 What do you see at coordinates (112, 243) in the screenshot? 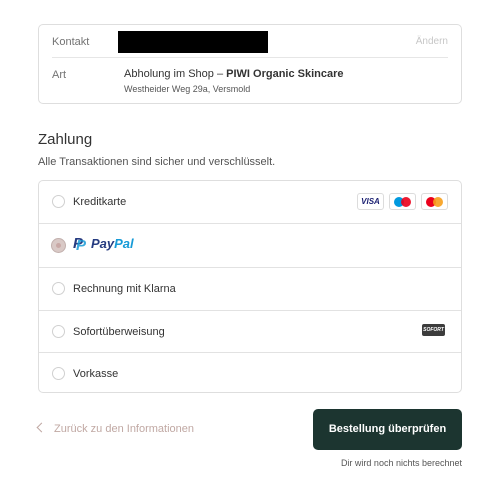
I see `paypal-wordmark: PayPal` at bounding box center [112, 243].